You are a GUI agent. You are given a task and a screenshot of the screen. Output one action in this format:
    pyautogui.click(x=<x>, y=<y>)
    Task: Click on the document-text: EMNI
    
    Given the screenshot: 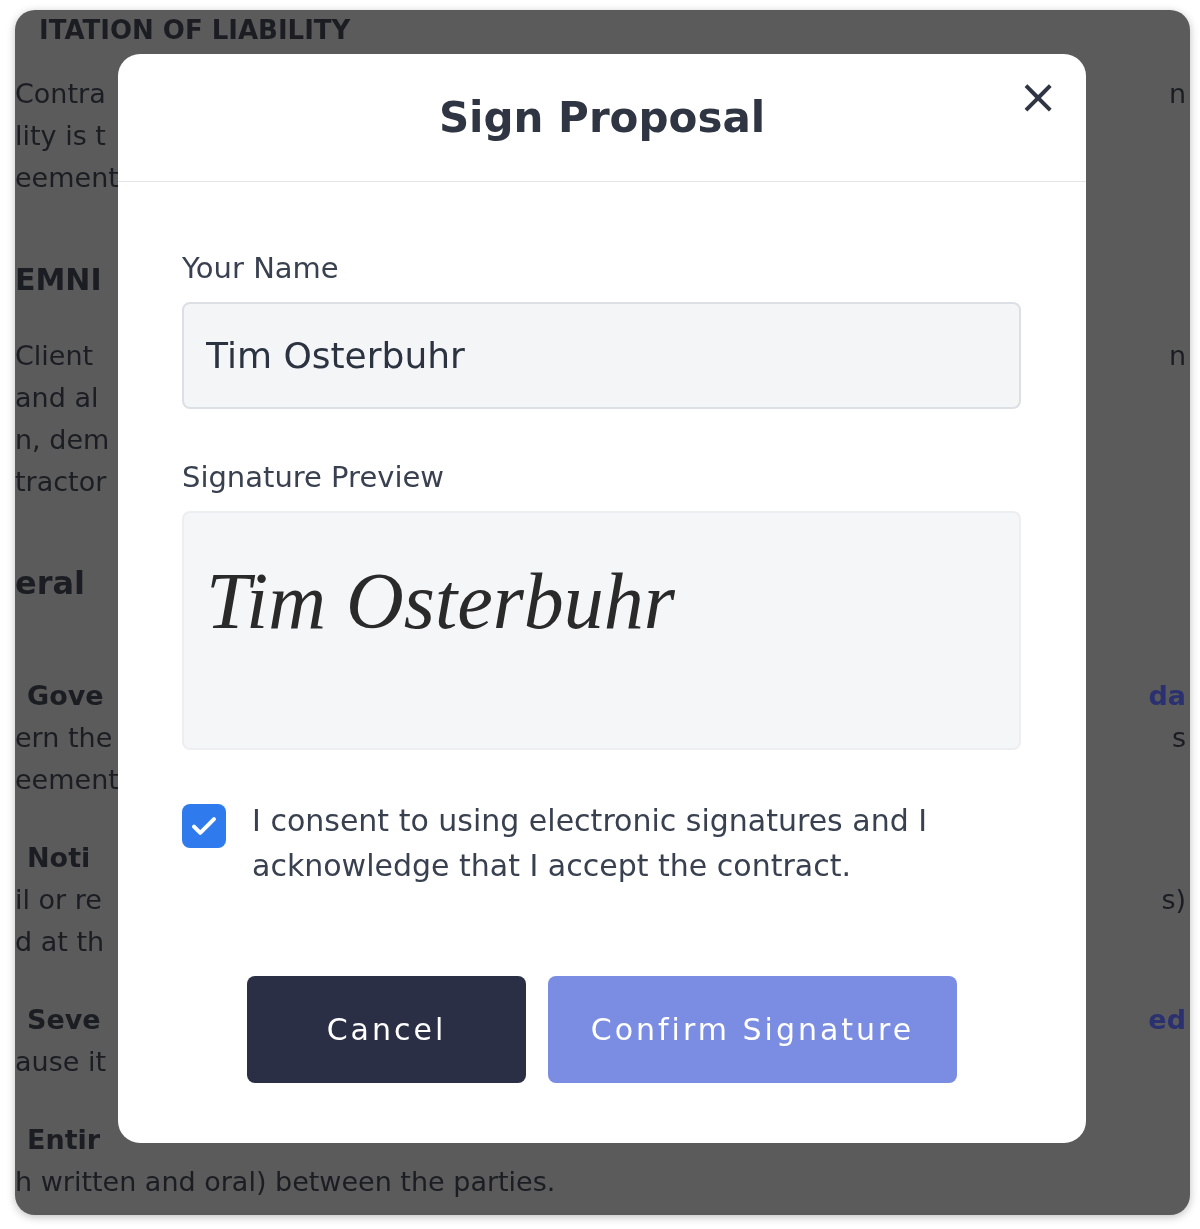 What is the action you would take?
    pyautogui.click(x=58, y=279)
    